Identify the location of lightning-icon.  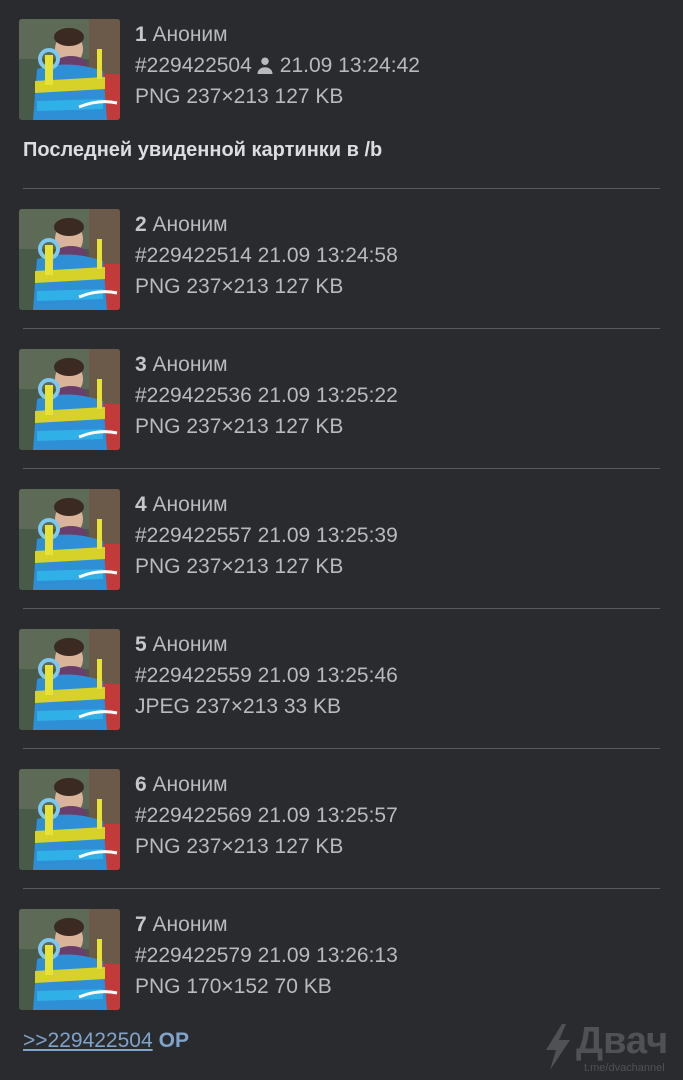
(558, 1047).